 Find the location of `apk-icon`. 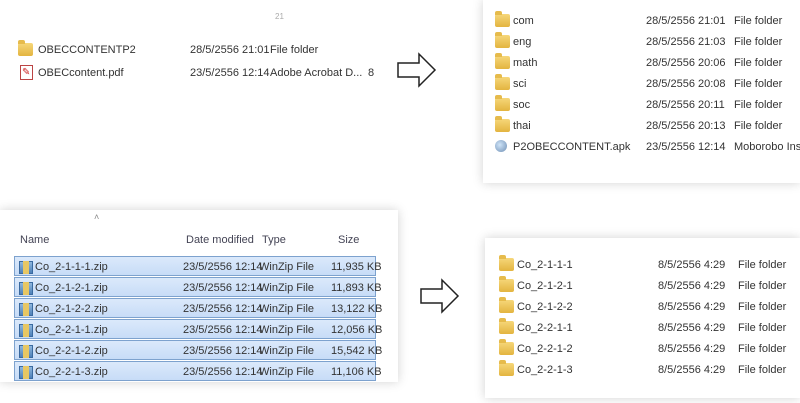

apk-icon is located at coordinates (501, 146).